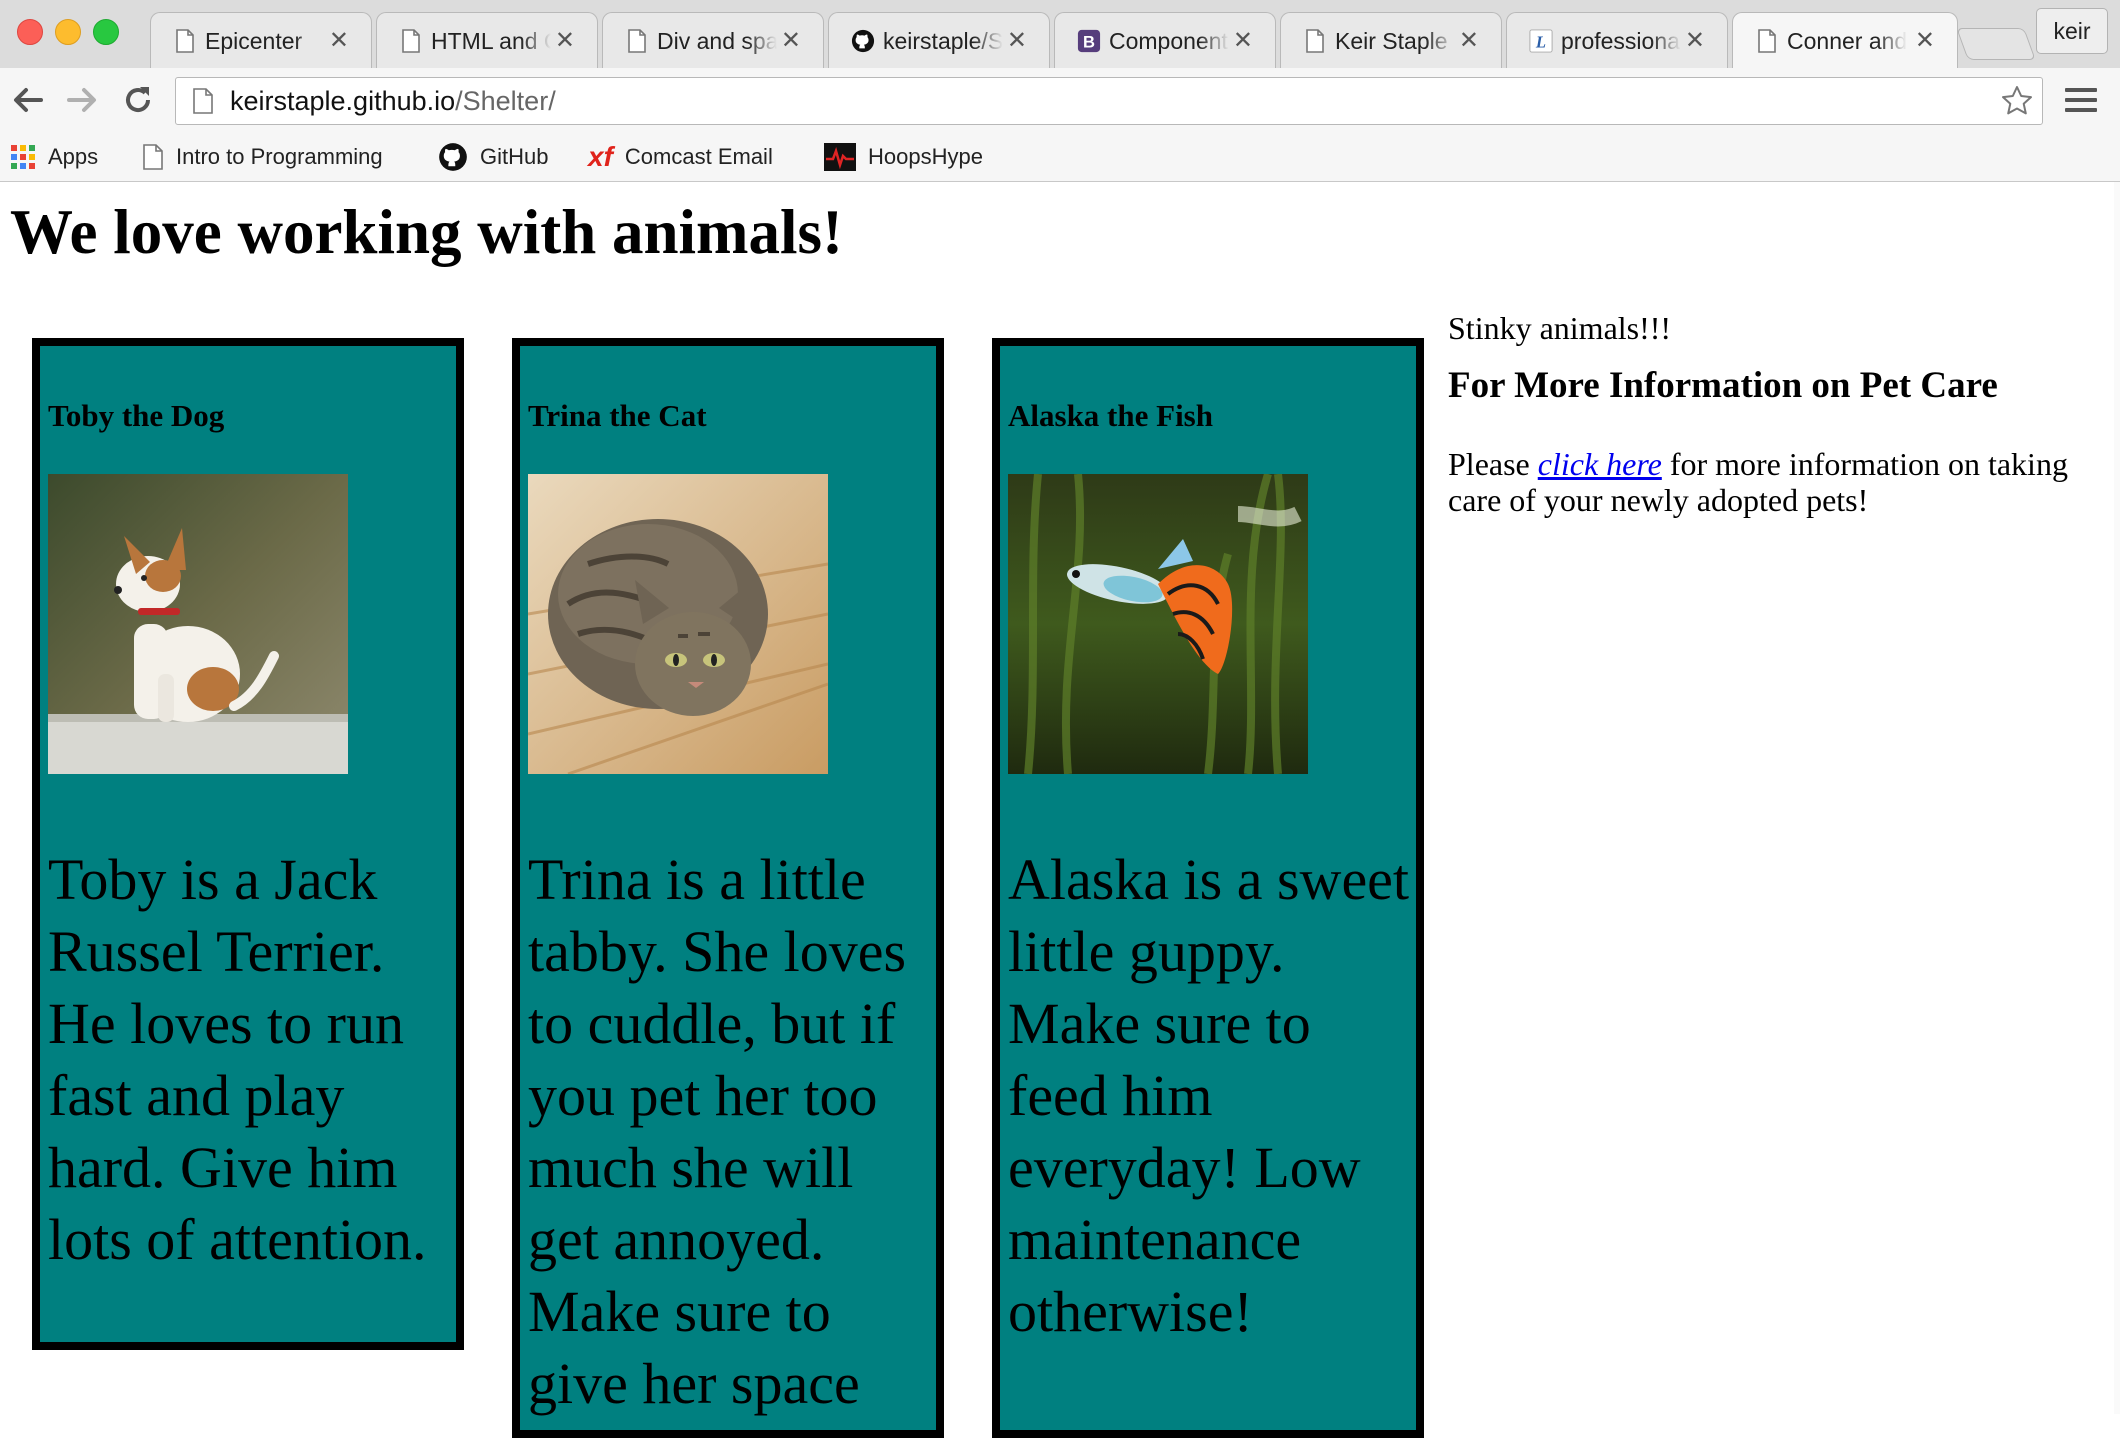  Describe the element at coordinates (840, 157) in the screenshot. I see `hoopshype-icon` at that location.